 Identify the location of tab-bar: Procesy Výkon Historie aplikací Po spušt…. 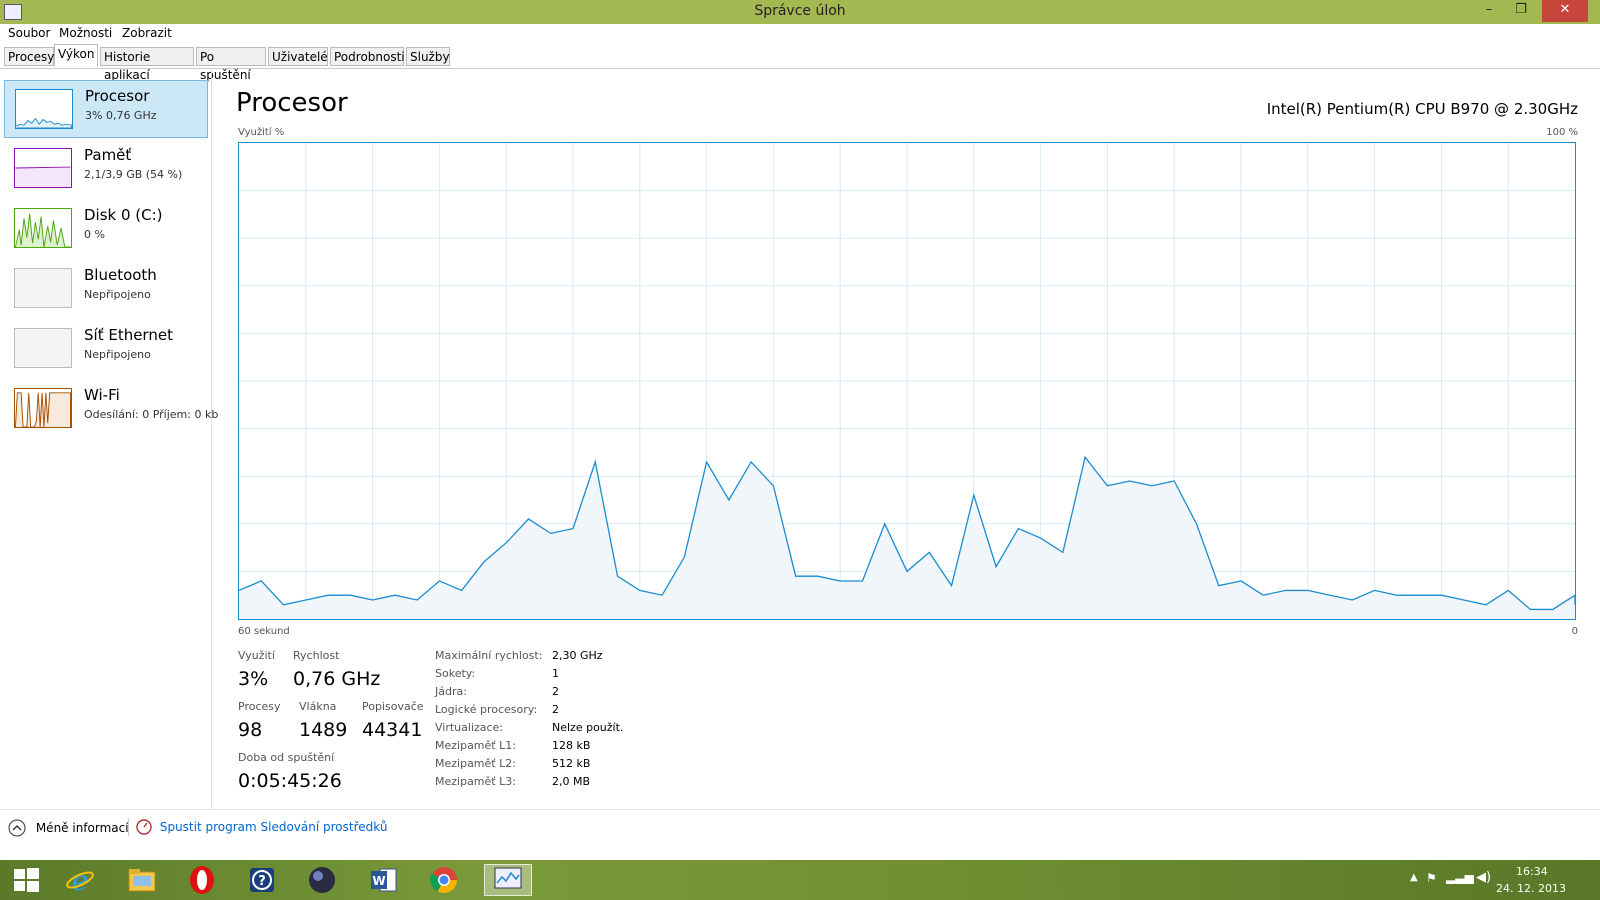
(800, 63).